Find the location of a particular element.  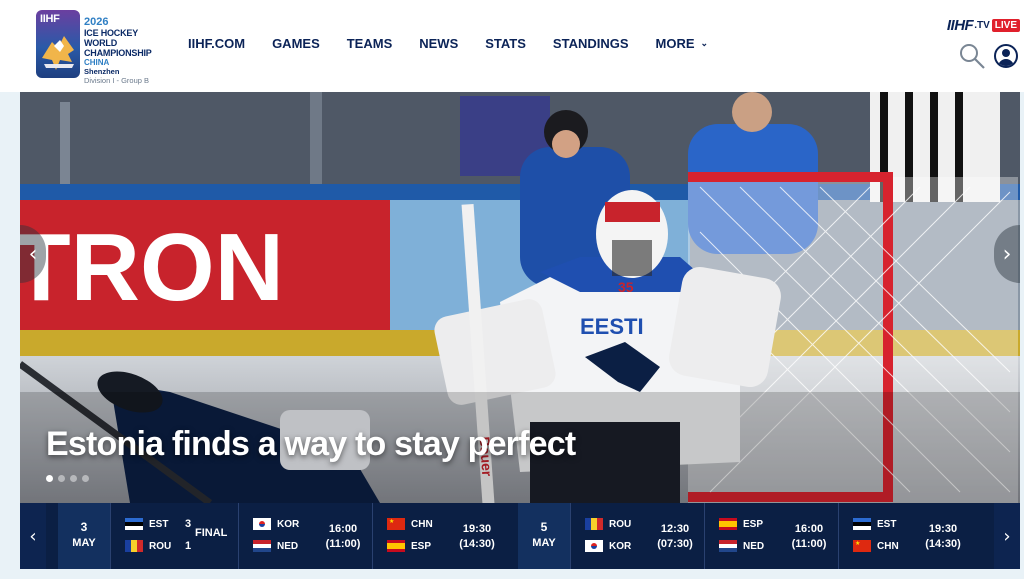

logo-city: Shenzhen is located at coordinates (102, 71).